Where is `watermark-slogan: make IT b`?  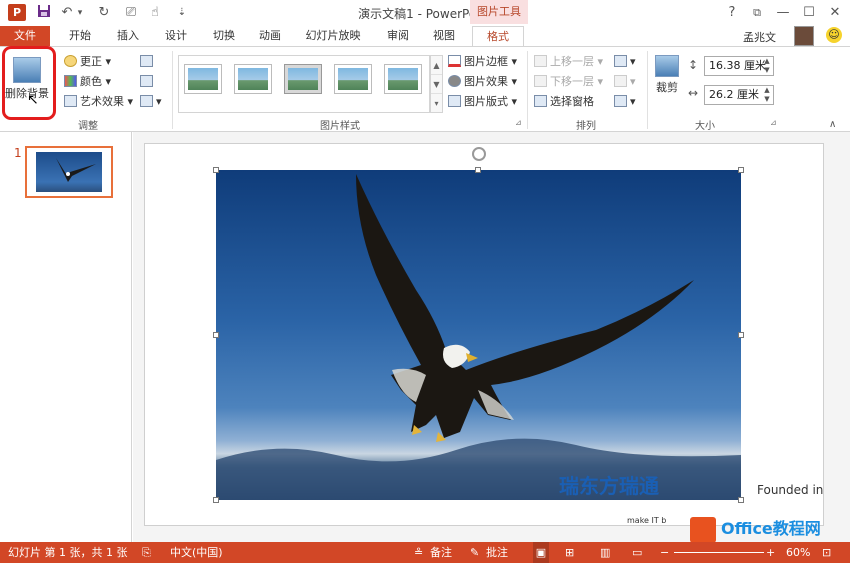
watermark-slogan: make IT b is located at coordinates (647, 520).